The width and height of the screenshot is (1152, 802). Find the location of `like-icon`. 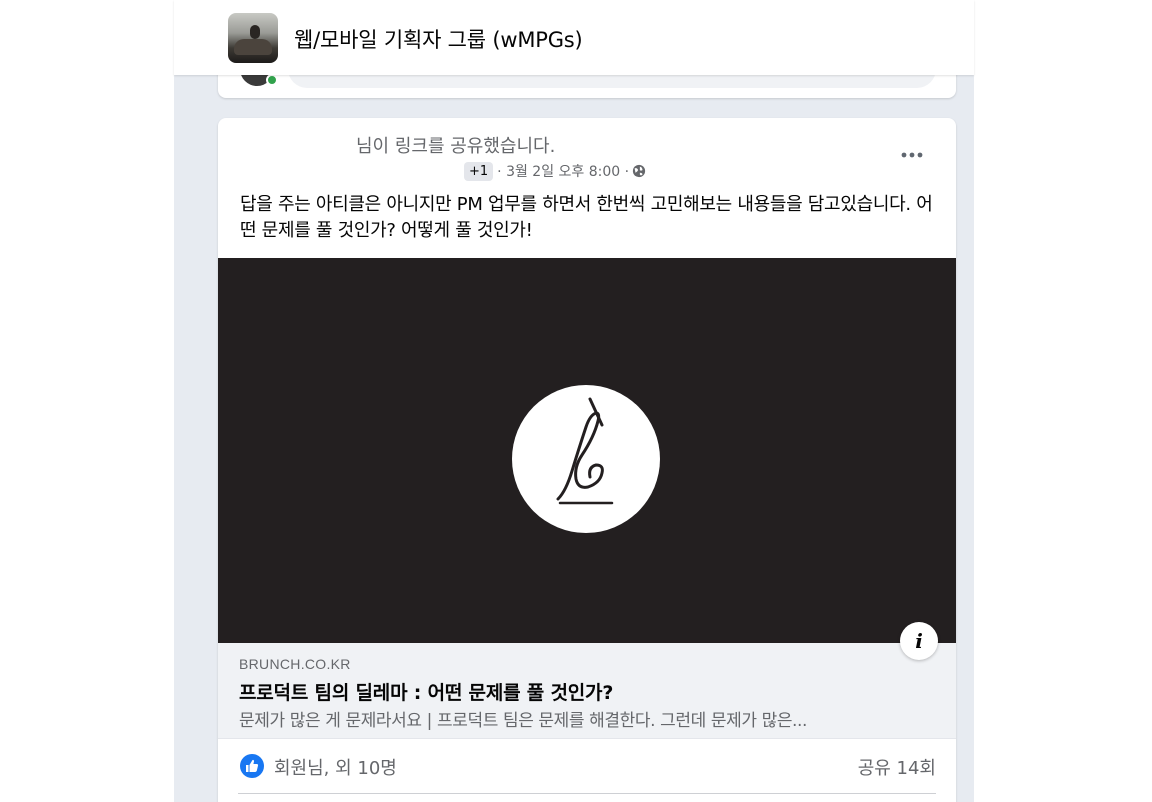

like-icon is located at coordinates (252, 766).